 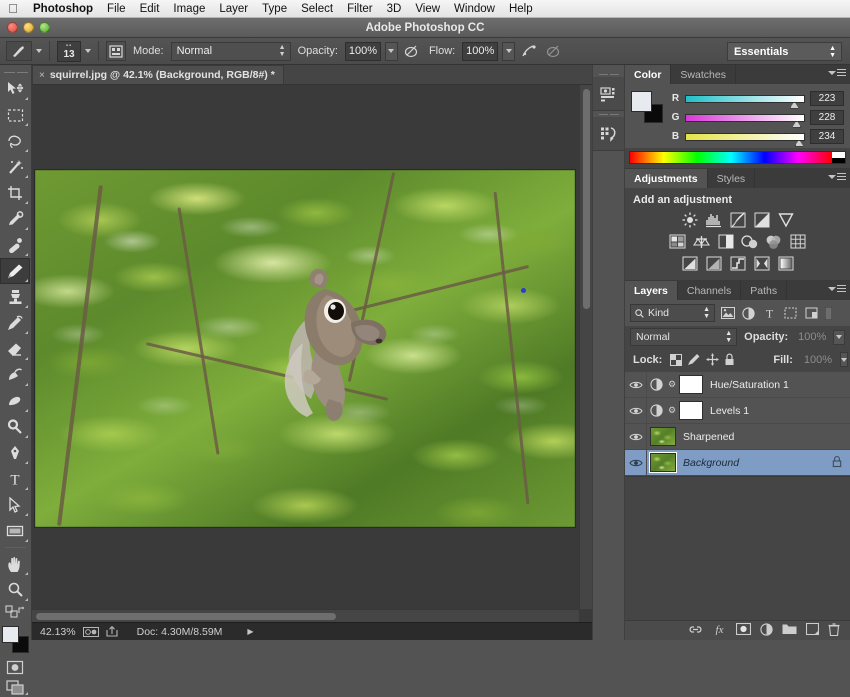 What do you see at coordinates (732, 178) in the screenshot?
I see `tab-styles: Styles` at bounding box center [732, 178].